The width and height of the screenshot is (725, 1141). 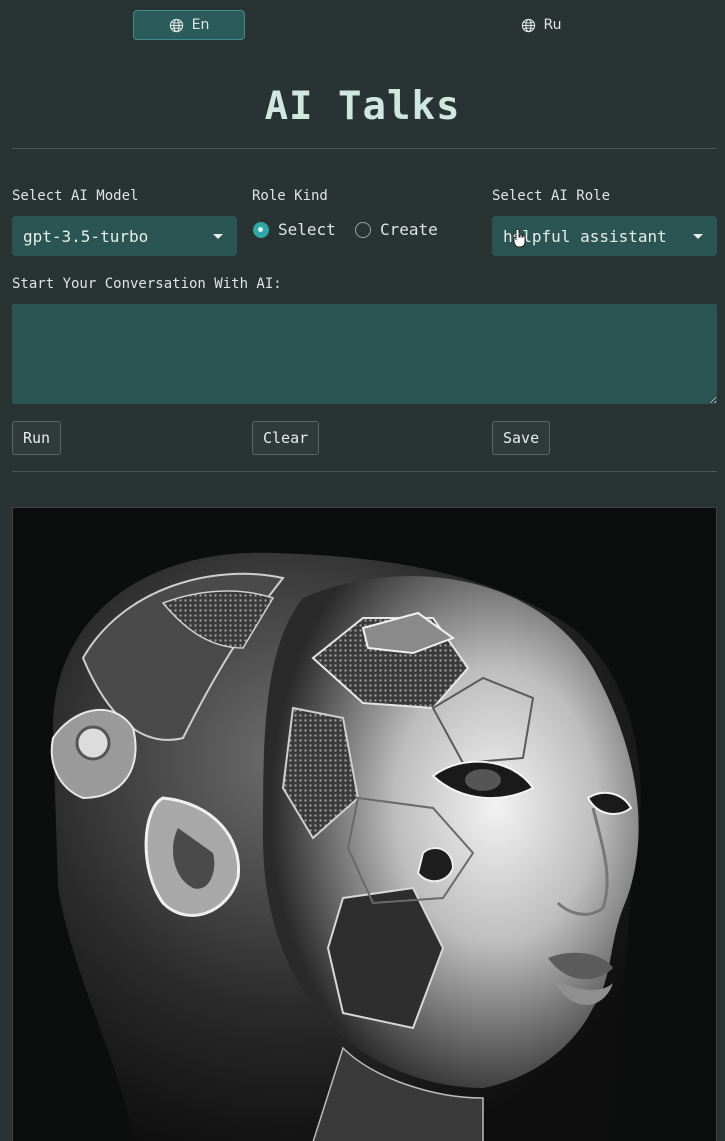 What do you see at coordinates (200, 25) in the screenshot?
I see `language-en-label: En` at bounding box center [200, 25].